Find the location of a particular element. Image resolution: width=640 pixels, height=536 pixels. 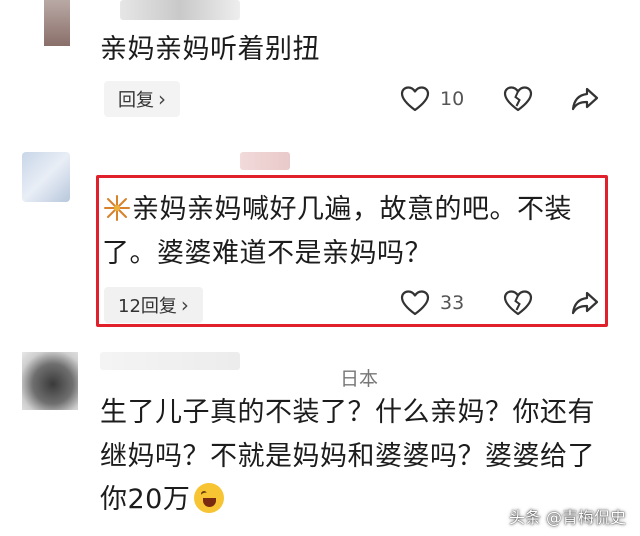

reply-button: 12回复 › is located at coordinates (153, 305).